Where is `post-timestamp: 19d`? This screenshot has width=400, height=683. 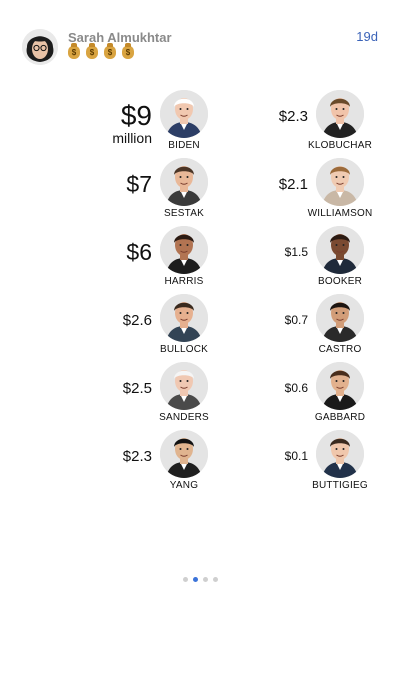 post-timestamp: 19d is located at coordinates (367, 36).